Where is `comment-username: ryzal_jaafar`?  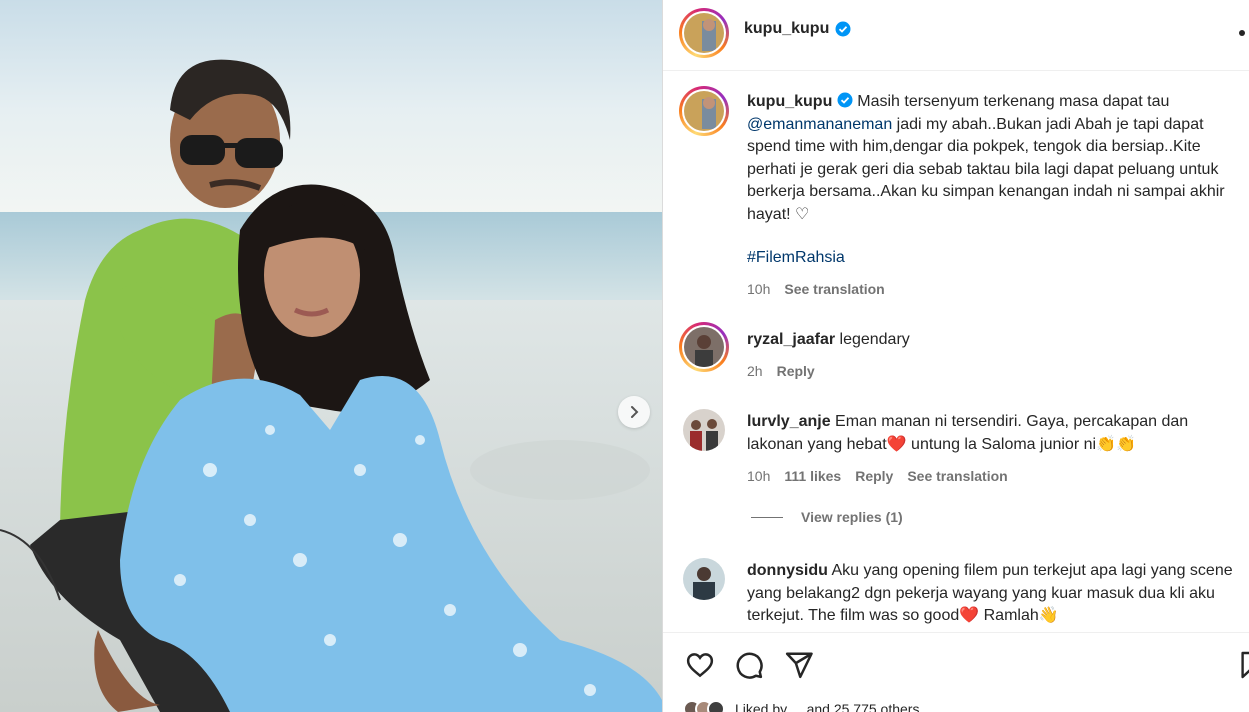
comment-username: ryzal_jaafar is located at coordinates (791, 339).